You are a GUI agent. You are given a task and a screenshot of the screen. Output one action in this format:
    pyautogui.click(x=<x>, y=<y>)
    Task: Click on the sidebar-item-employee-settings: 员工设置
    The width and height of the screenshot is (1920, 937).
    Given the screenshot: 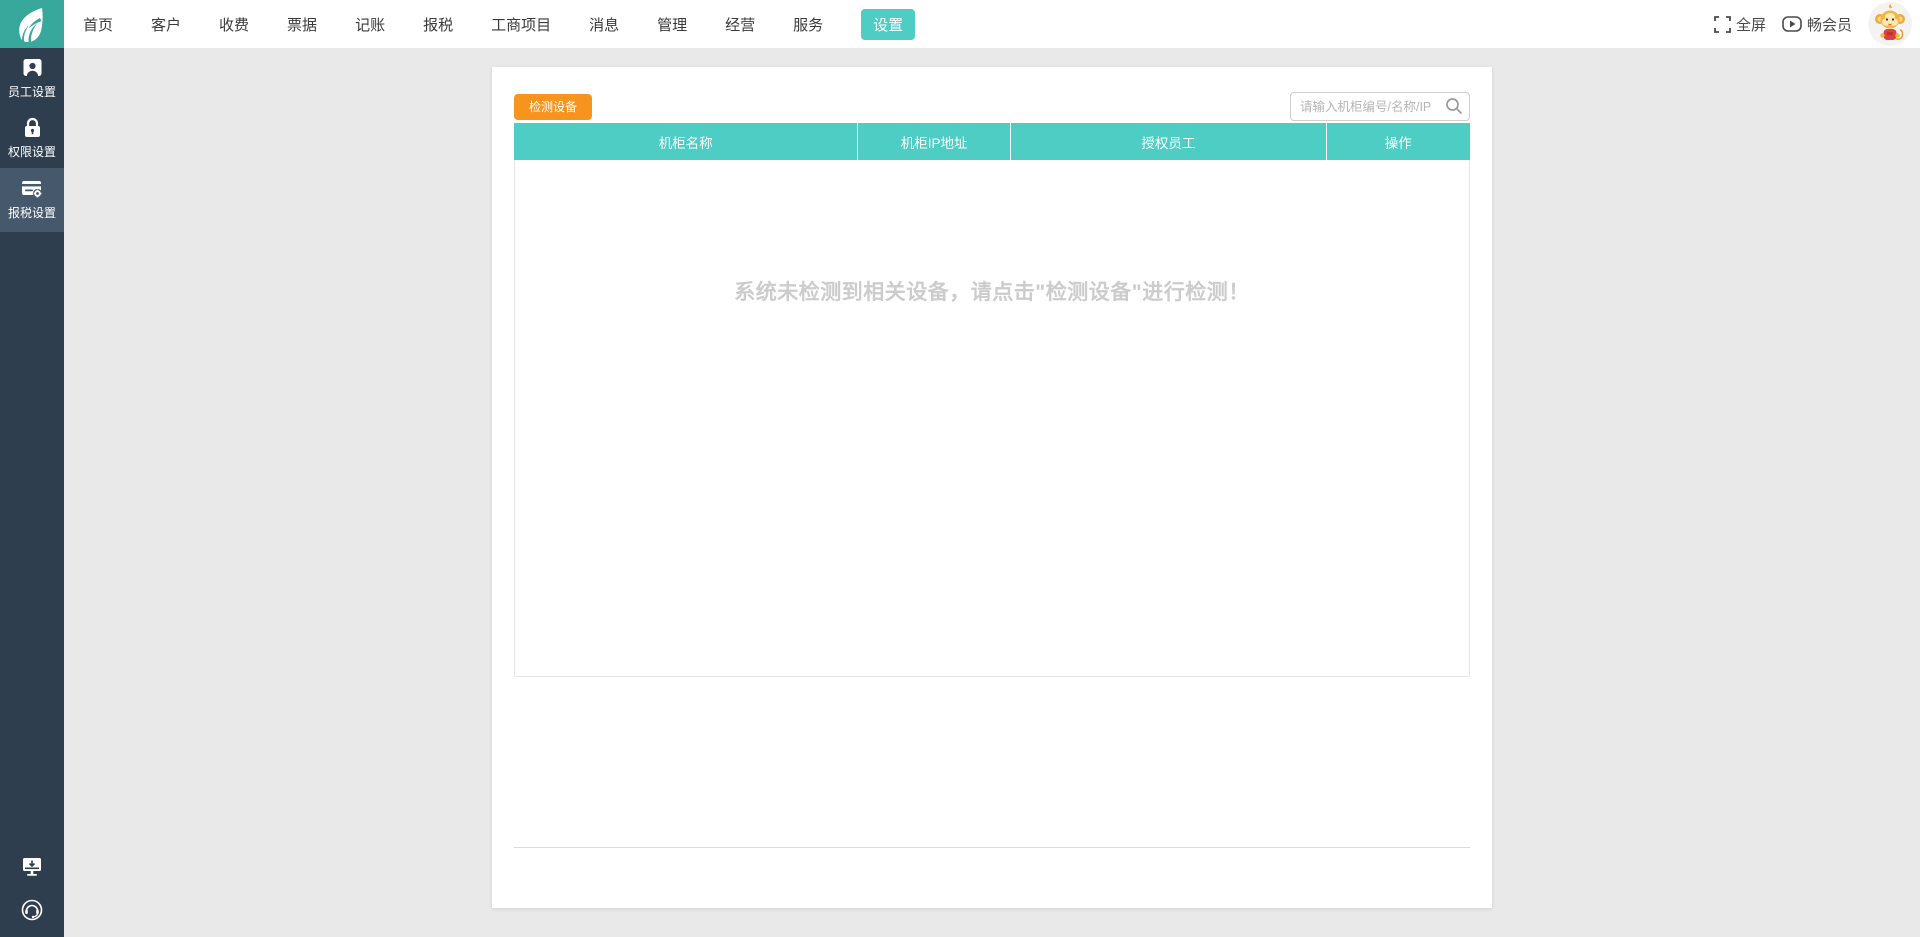 What is the action you would take?
    pyautogui.click(x=32, y=78)
    